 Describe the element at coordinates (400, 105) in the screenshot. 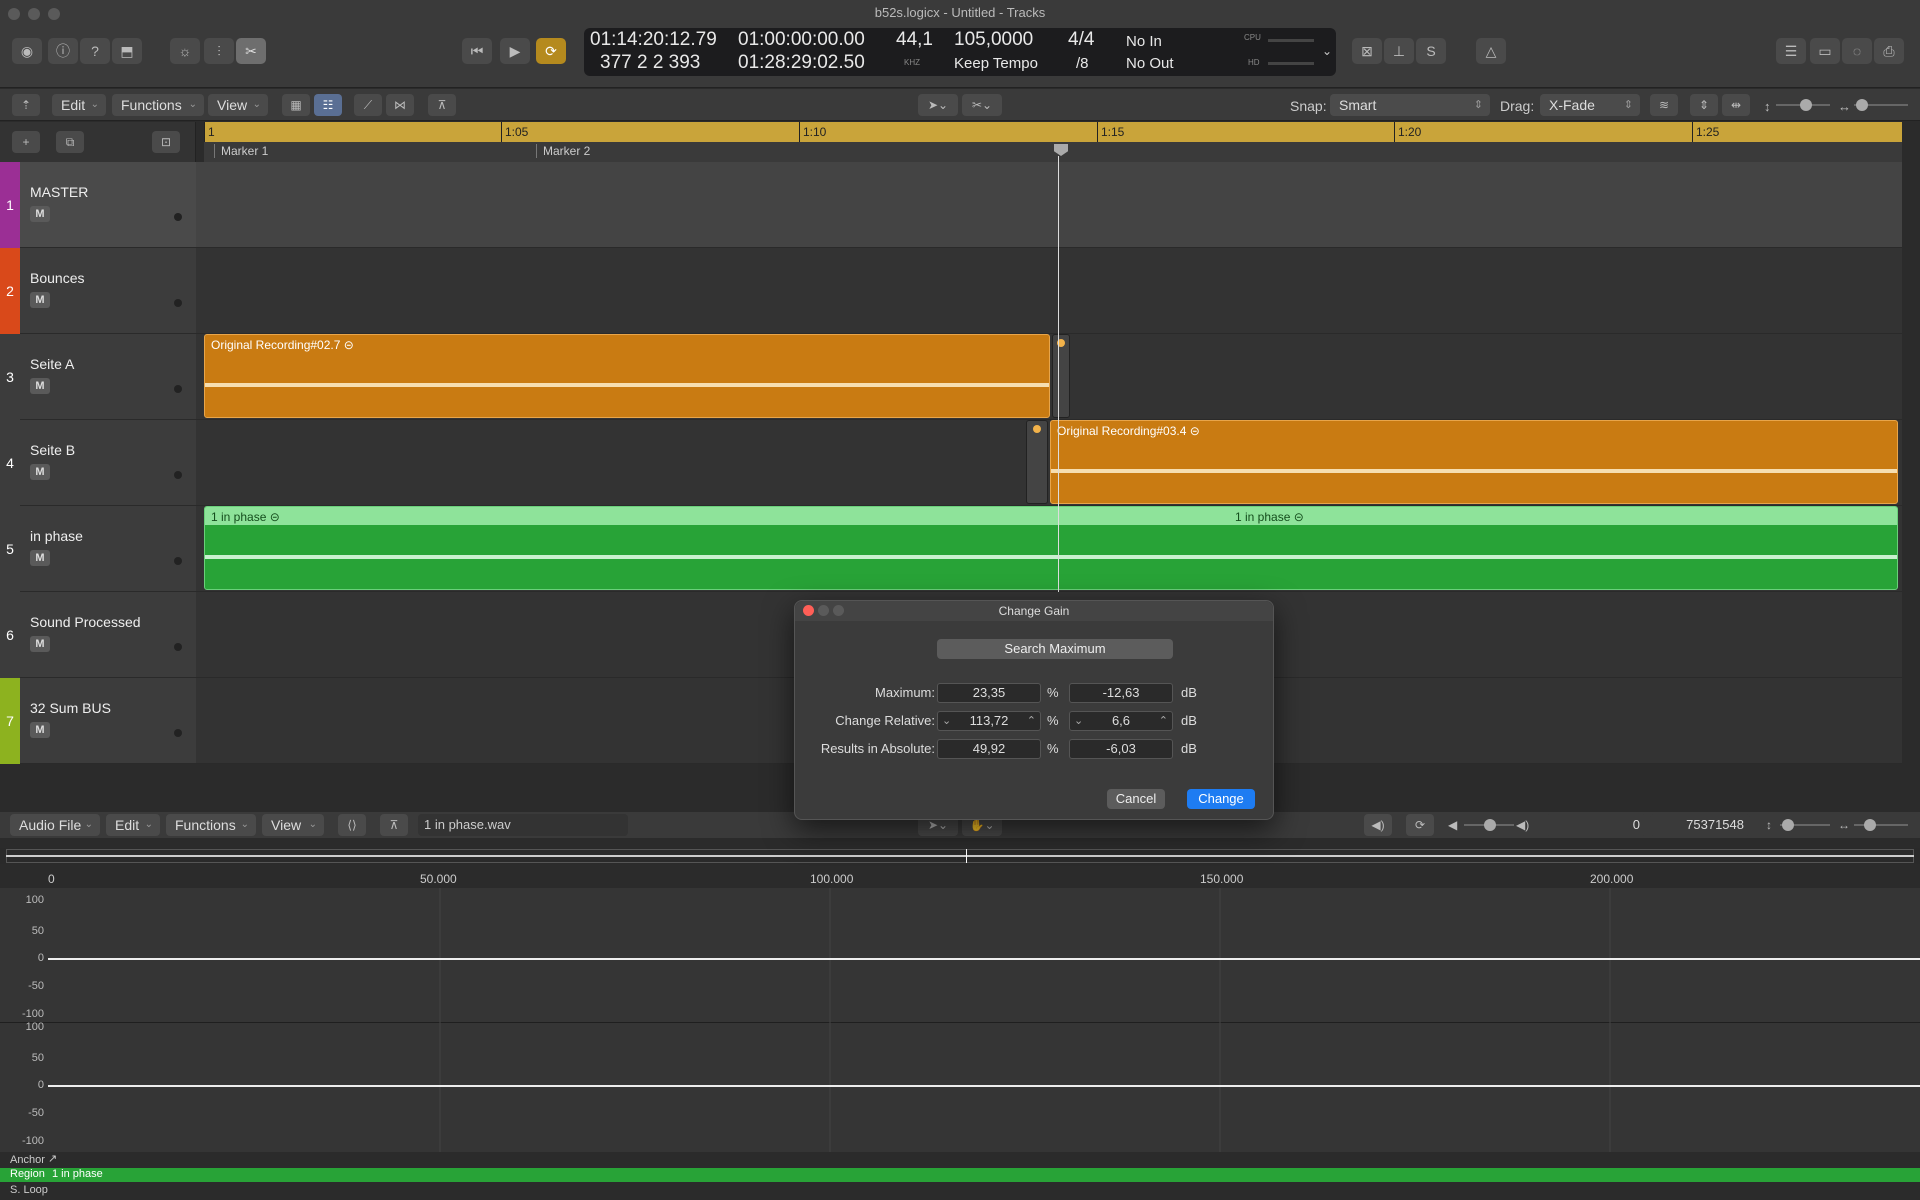

I see `flex-icon: ⋈` at that location.